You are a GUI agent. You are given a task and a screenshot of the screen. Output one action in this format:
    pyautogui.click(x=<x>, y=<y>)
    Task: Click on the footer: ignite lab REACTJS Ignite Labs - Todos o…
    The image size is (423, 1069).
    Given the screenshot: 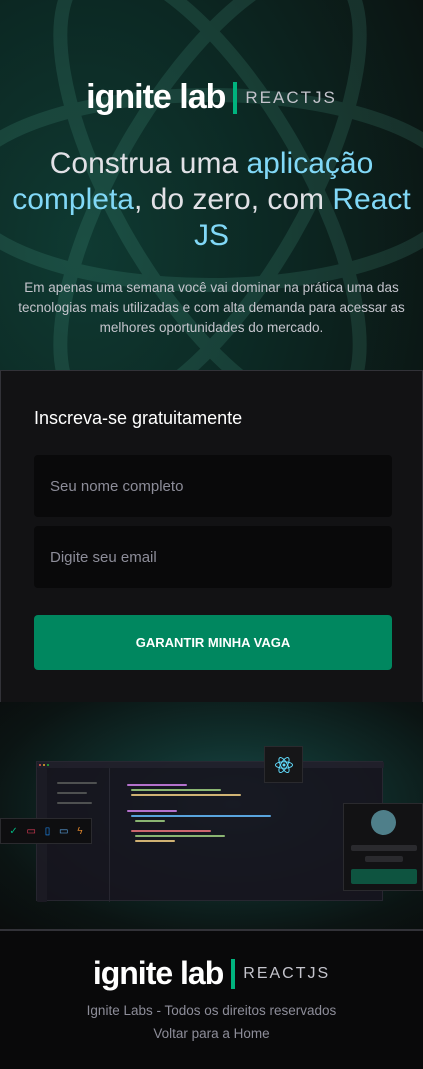 What is the action you would take?
    pyautogui.click(x=211, y=999)
    